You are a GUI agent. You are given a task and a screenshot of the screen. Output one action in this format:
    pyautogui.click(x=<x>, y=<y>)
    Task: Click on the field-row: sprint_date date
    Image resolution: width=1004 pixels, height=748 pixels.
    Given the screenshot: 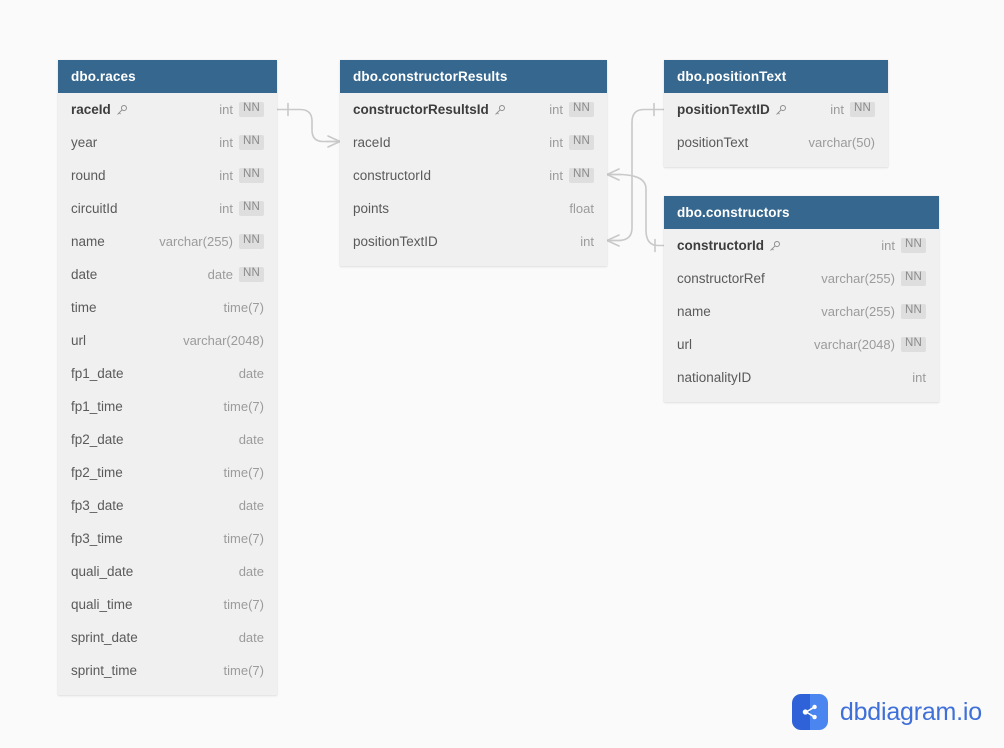 What is the action you would take?
    pyautogui.click(x=167, y=637)
    